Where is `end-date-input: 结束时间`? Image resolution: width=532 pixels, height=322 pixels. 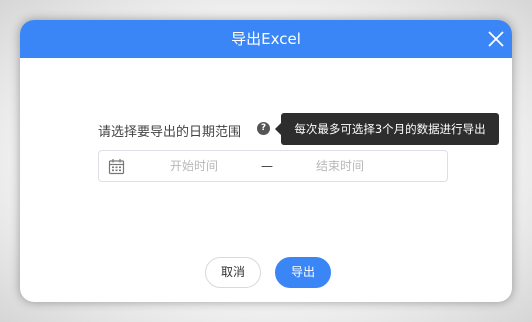 end-date-input: 结束时间 is located at coordinates (340, 166).